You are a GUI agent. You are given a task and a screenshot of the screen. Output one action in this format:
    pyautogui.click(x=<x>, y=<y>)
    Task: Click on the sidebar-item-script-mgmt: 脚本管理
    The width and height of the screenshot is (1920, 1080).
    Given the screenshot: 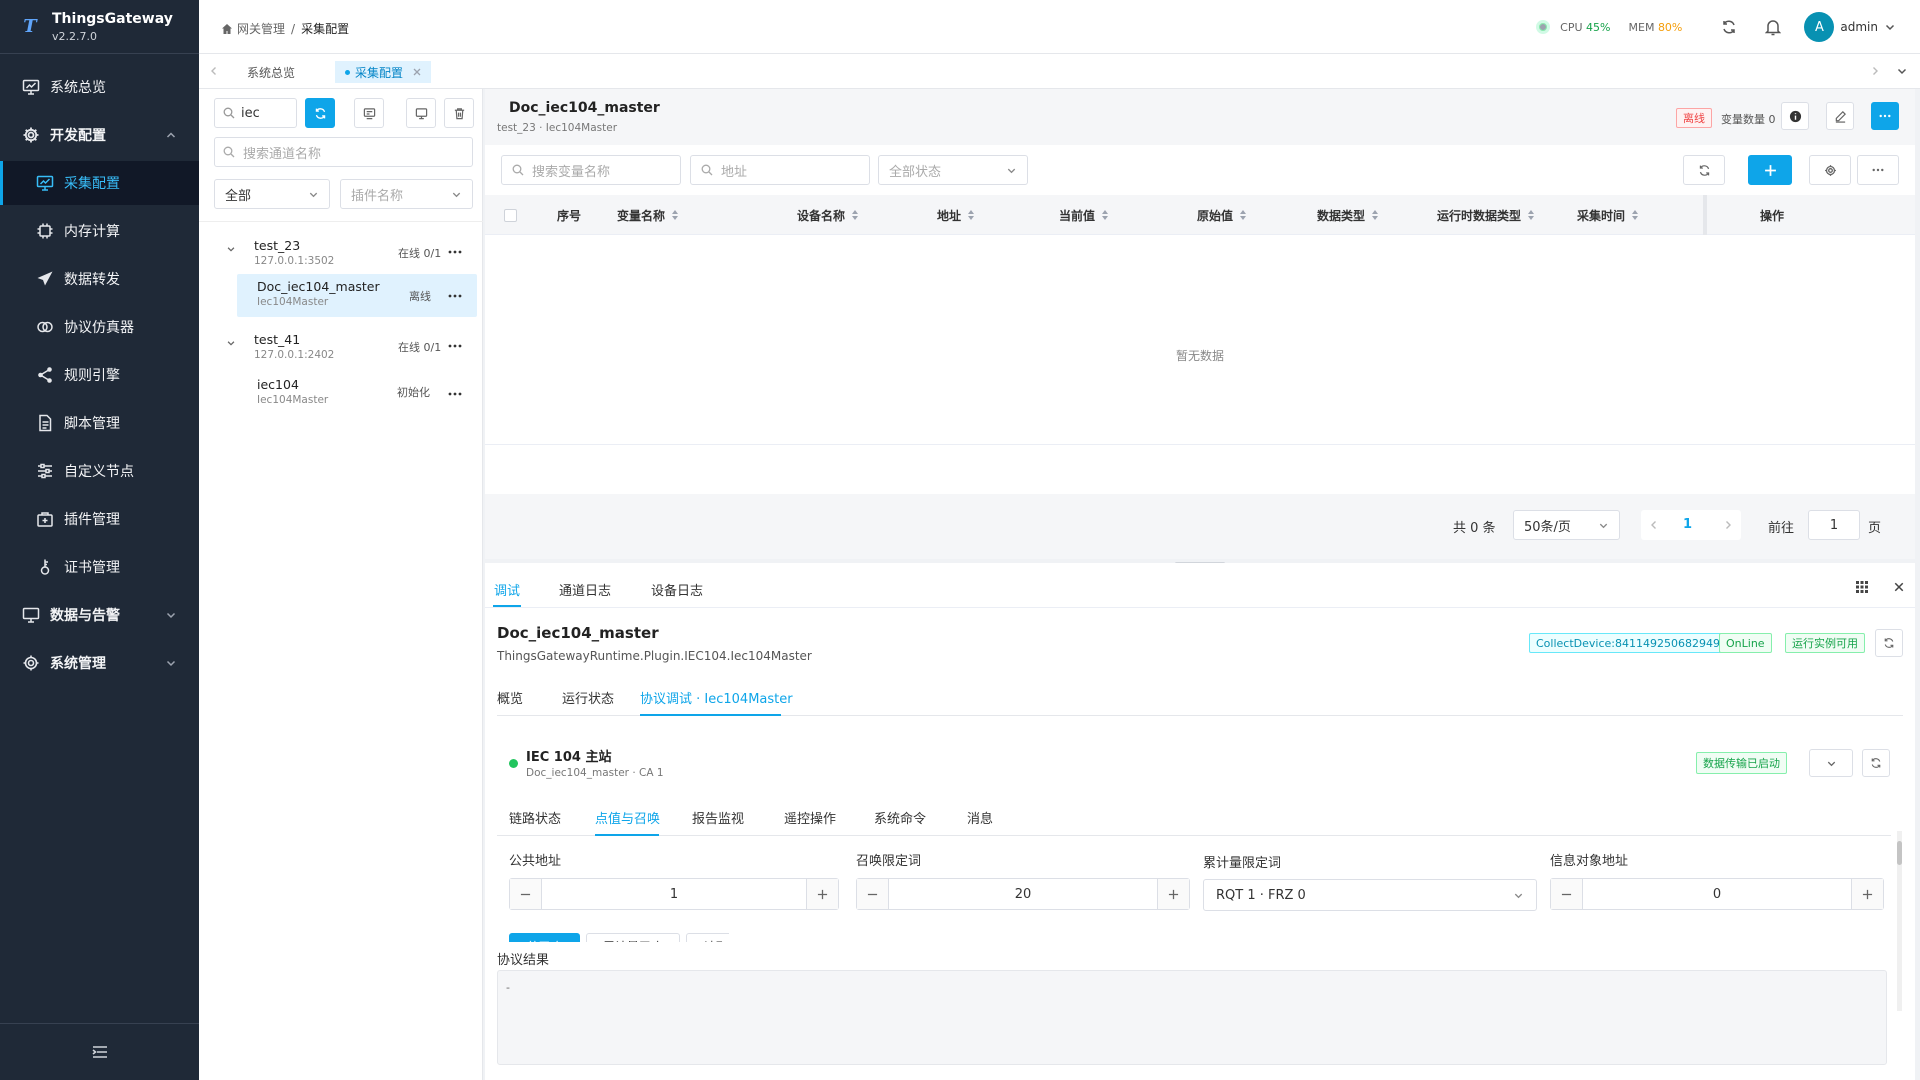 What is the action you would take?
    pyautogui.click(x=99, y=423)
    